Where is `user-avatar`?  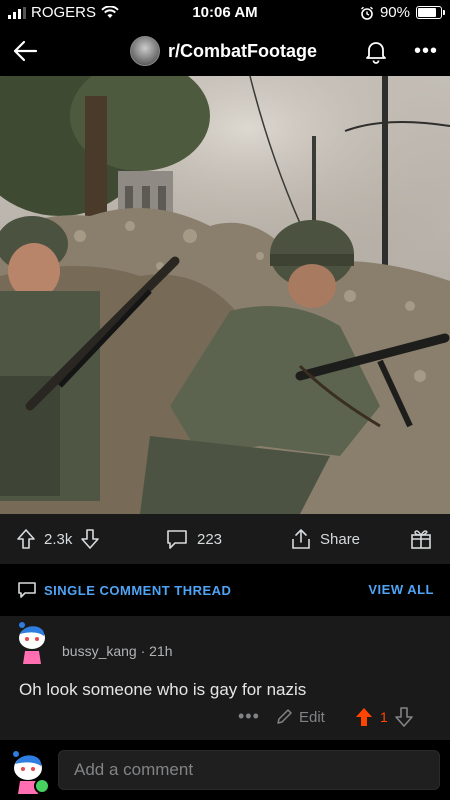 user-avatar is located at coordinates (32, 644).